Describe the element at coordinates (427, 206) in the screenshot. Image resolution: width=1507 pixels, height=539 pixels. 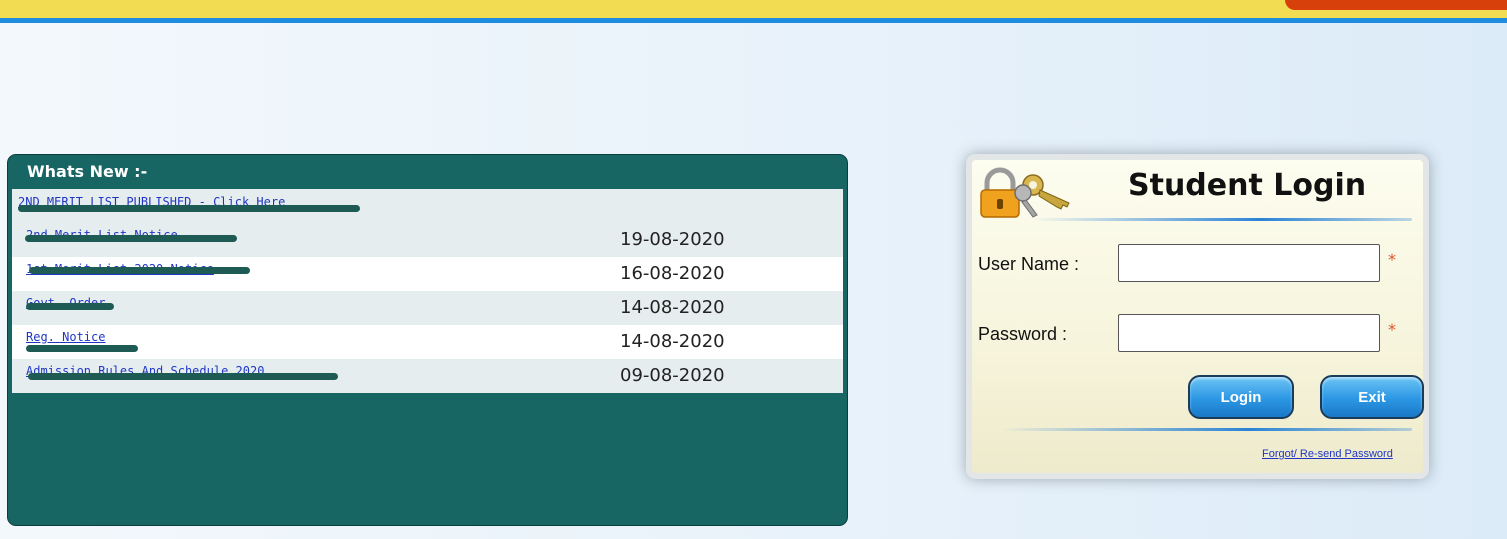
I see `list-item: 2ND MERIT LIST PUBLISHED - Click Here` at that location.